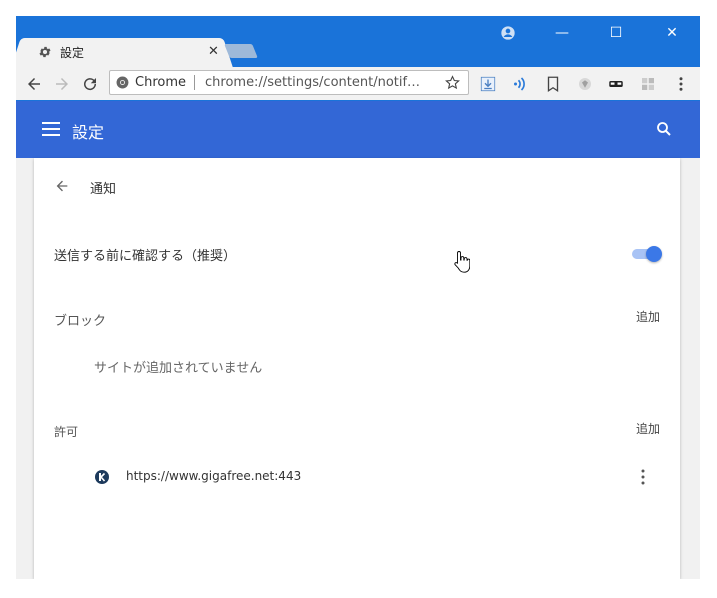 The height and width of the screenshot is (598, 717). Describe the element at coordinates (66, 432) in the screenshot. I see `allow-section-label: 許可` at that location.